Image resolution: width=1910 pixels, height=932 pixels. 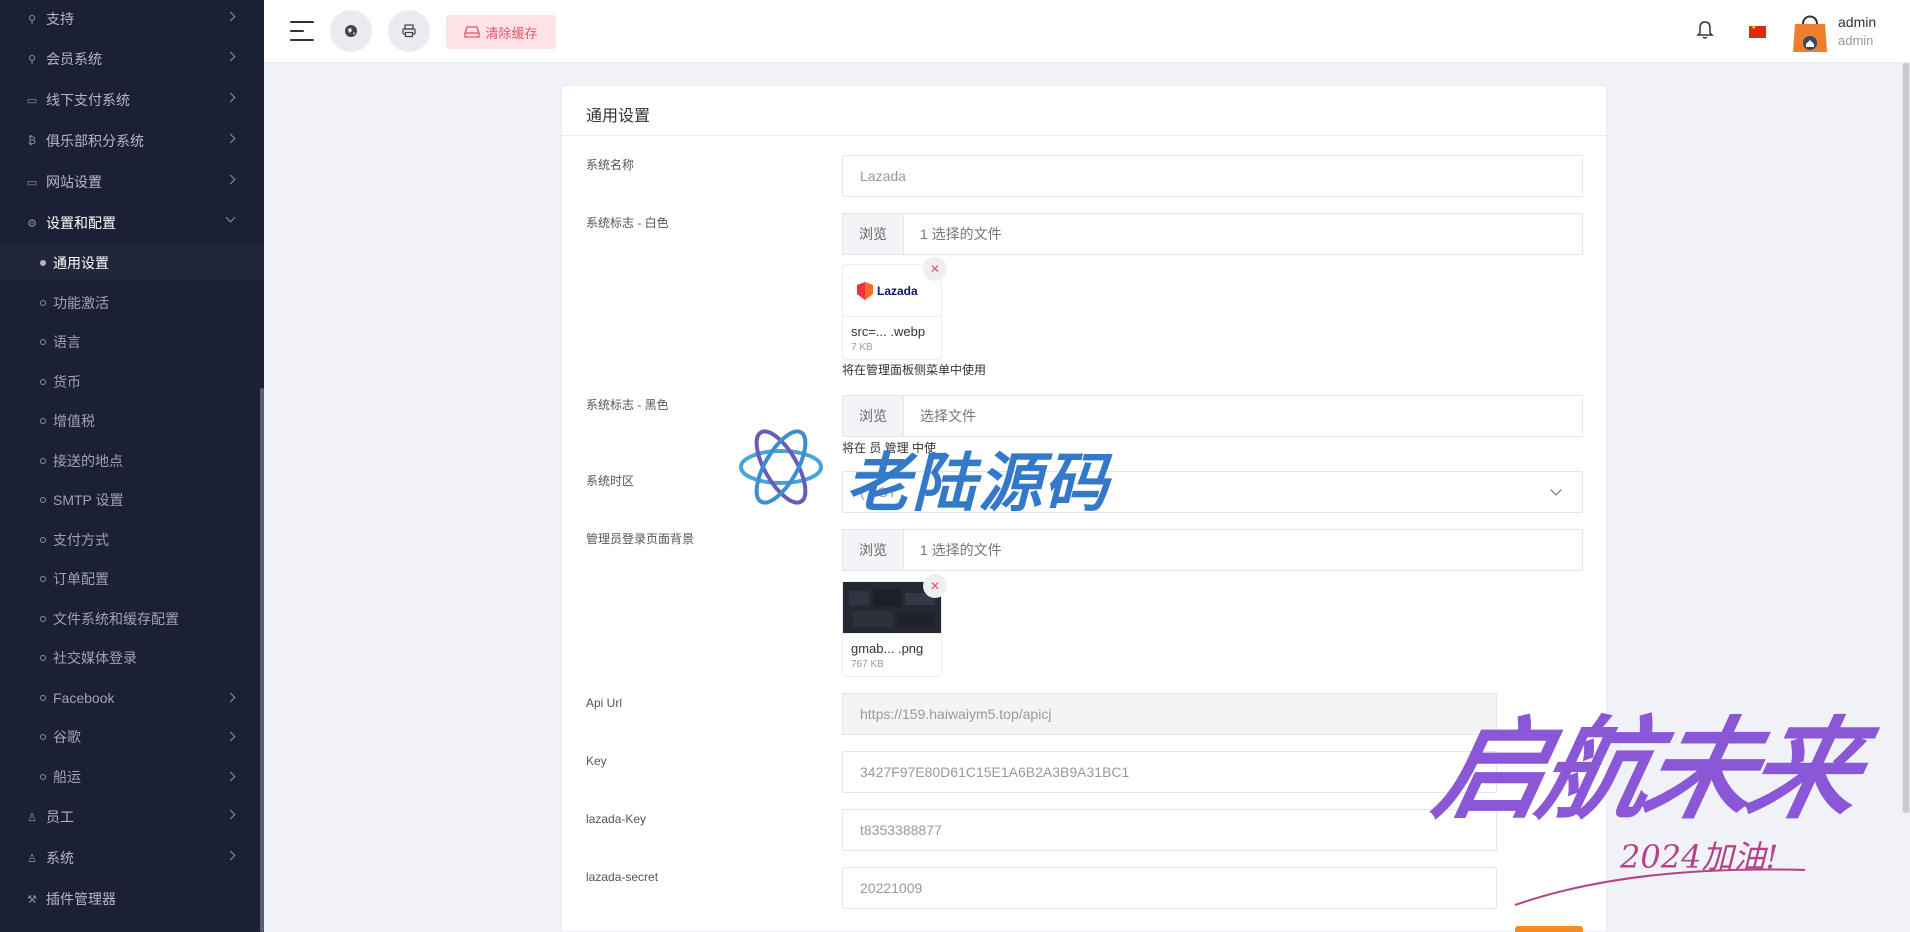 I want to click on sub-item-social-login: 社交媒体登录, so click(x=132, y=658).